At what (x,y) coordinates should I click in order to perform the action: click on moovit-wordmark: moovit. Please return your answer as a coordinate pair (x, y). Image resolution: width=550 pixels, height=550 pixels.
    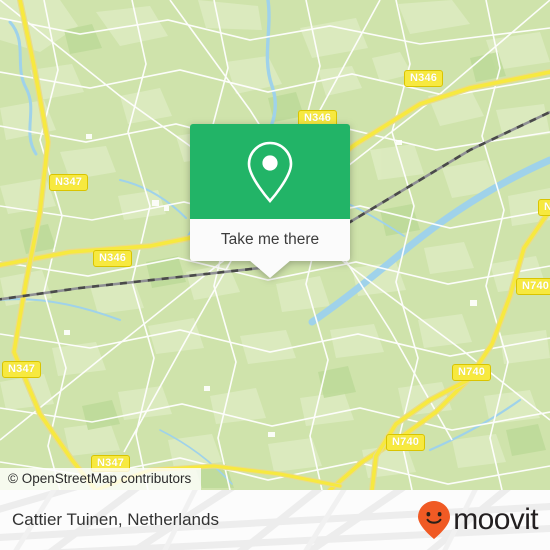
    Looking at the image, I should click on (495, 519).